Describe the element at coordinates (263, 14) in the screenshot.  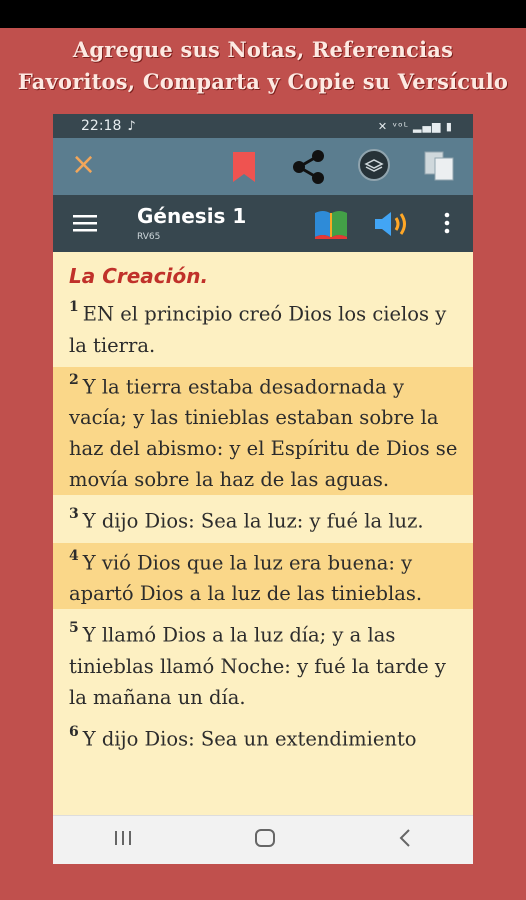
I see `device-top-bar` at that location.